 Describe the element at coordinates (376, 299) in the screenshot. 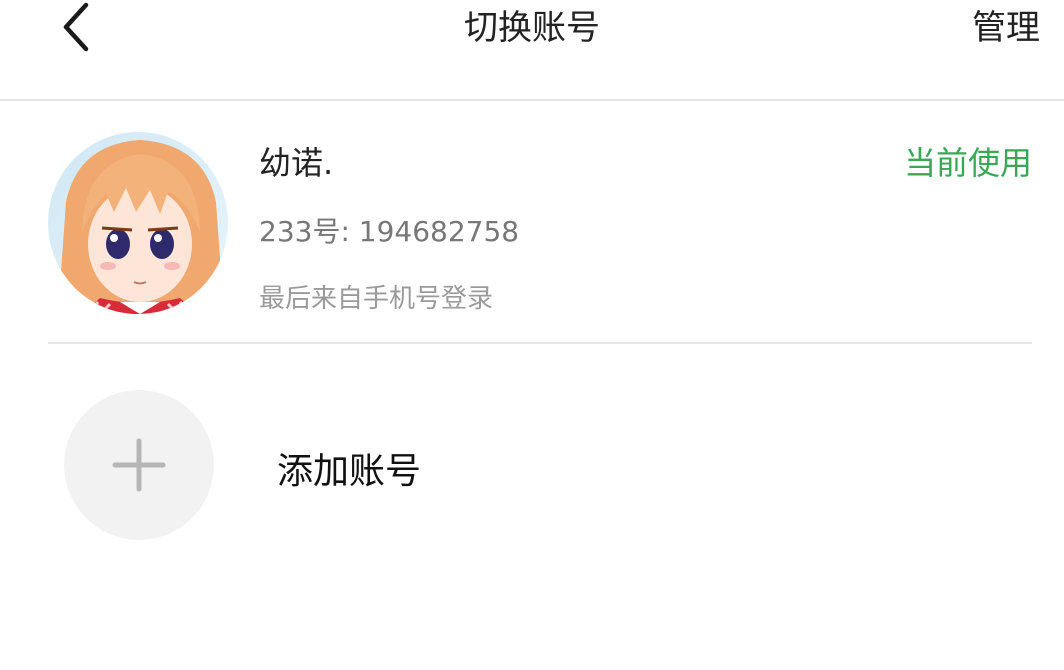

I see `last-login-source: 最后来自手机号登录` at that location.